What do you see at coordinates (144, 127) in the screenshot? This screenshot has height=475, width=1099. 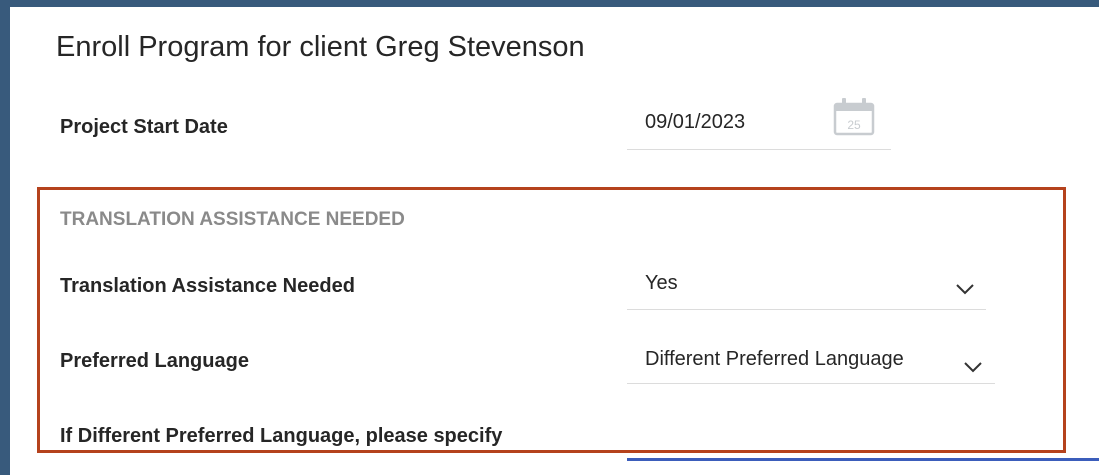 I see `project-start-date-label: Project Start Date` at bounding box center [144, 127].